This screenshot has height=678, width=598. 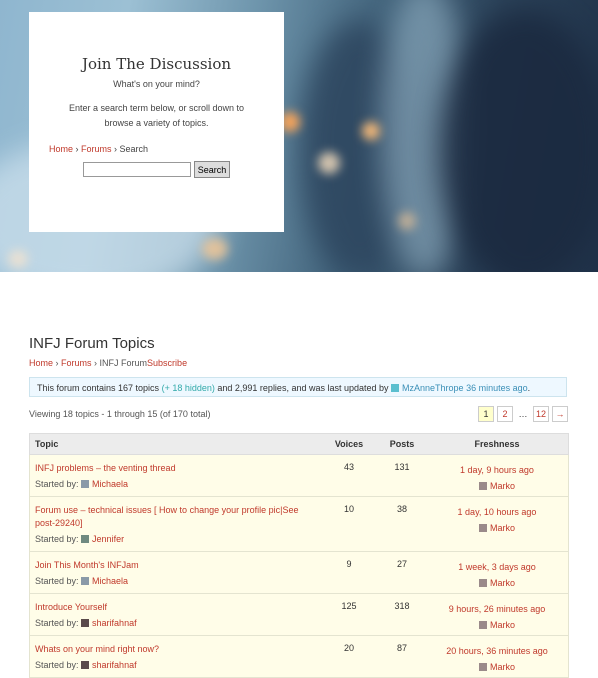 I want to click on info-hidden-count: (+ 18 hidden), so click(x=188, y=388).